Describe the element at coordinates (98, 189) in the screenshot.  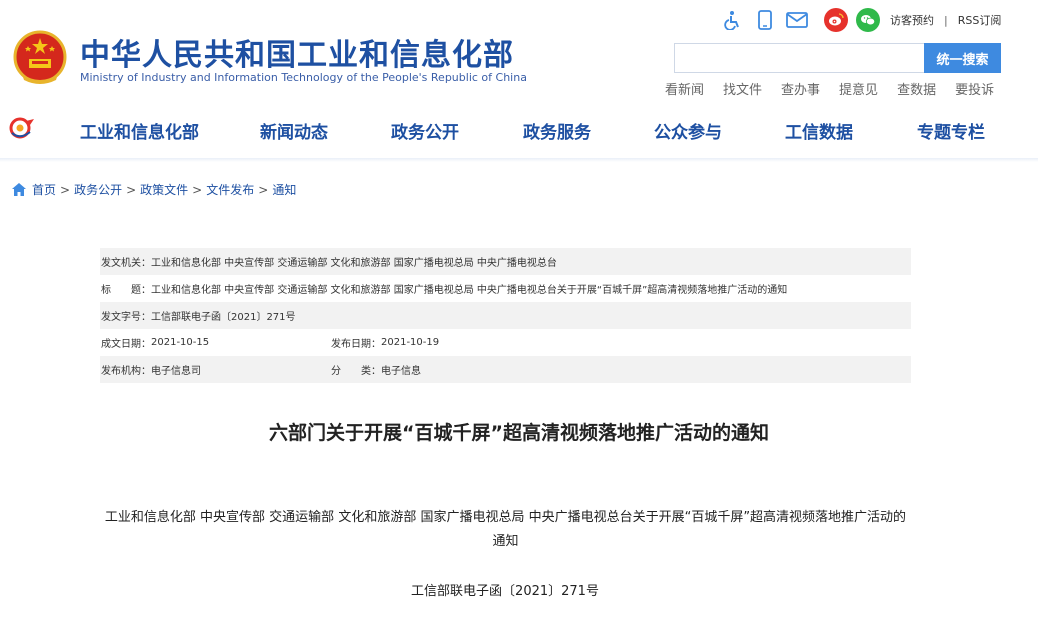
I see `breadcrumb-gov-affairs: 政务公开` at that location.